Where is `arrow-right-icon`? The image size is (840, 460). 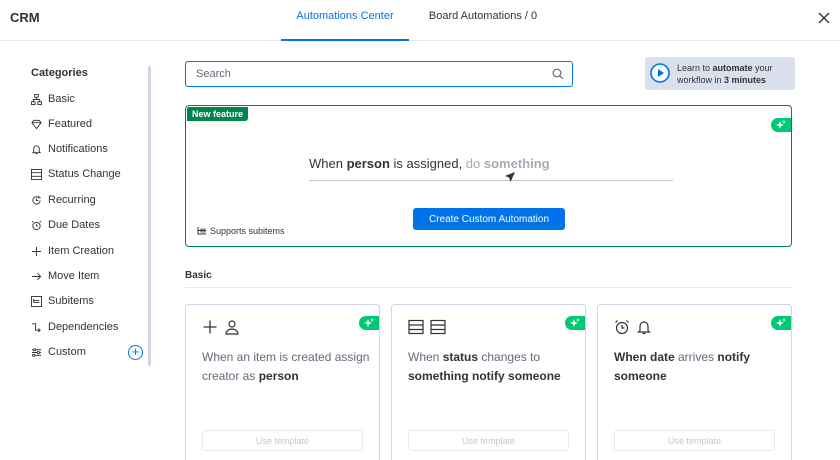
arrow-right-icon is located at coordinates (36, 276).